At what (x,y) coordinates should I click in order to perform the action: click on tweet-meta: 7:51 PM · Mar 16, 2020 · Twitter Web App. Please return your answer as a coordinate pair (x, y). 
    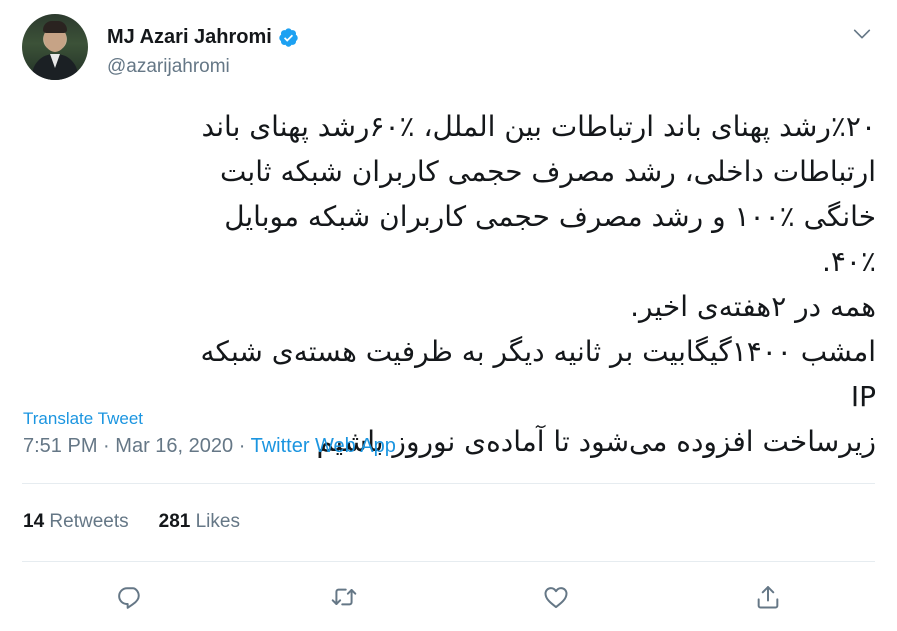
    Looking at the image, I should click on (209, 446).